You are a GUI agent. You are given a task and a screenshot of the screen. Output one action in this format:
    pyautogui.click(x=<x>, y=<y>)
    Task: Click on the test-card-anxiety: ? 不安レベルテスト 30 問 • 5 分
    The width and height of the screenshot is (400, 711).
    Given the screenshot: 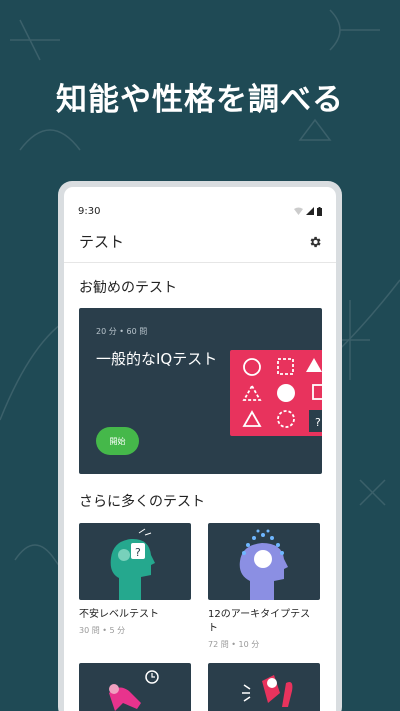 What is the action you would take?
    pyautogui.click(x=135, y=586)
    